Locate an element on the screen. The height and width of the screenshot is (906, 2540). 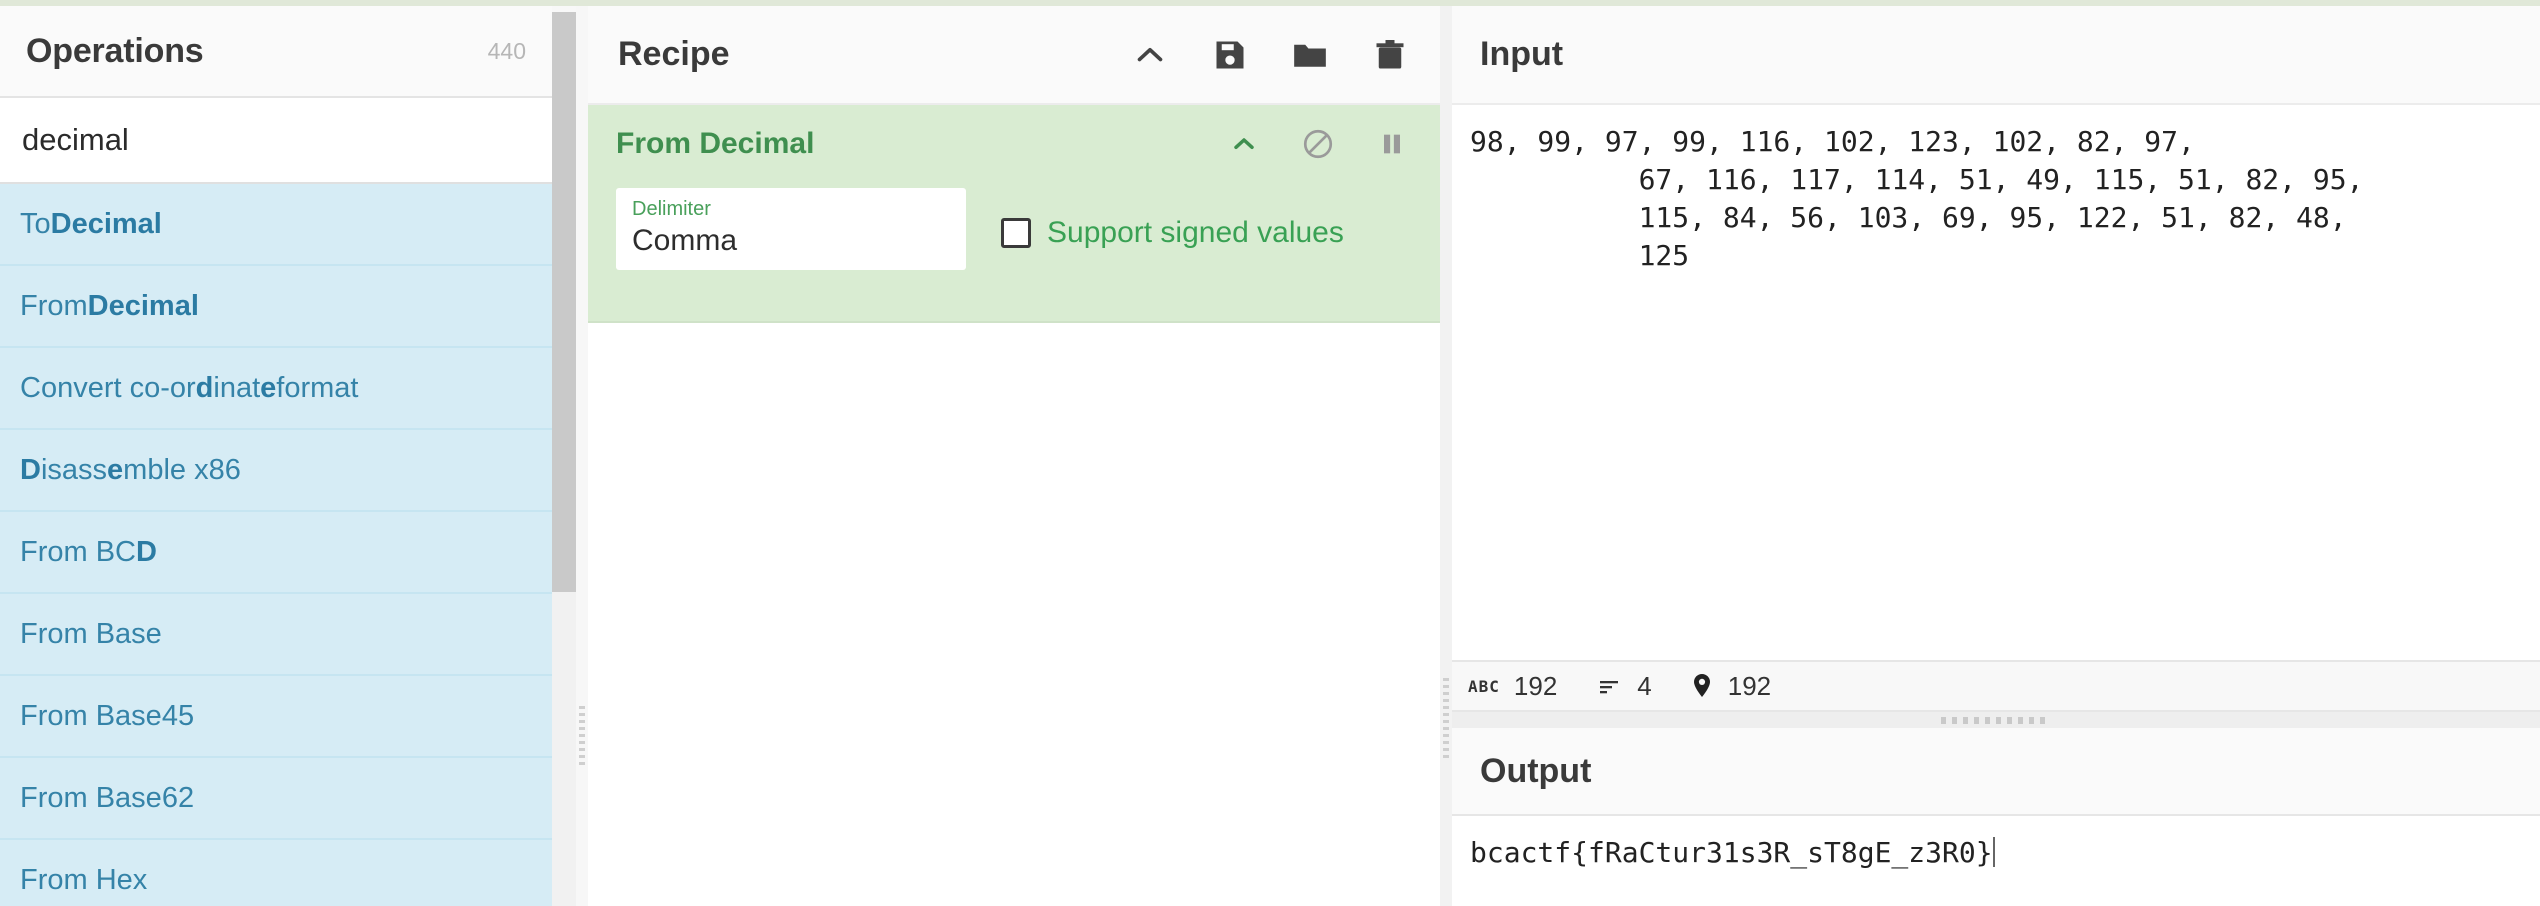
operation-list-item: From BC D is located at coordinates (276, 553).